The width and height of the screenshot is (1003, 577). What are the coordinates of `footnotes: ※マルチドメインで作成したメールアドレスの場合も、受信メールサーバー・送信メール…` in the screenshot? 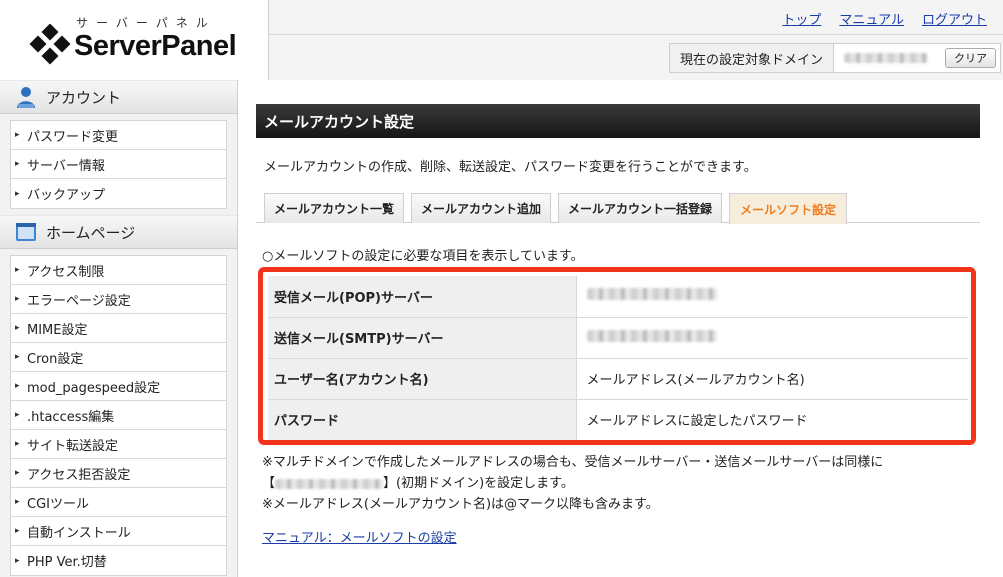 It's located at (572, 483).